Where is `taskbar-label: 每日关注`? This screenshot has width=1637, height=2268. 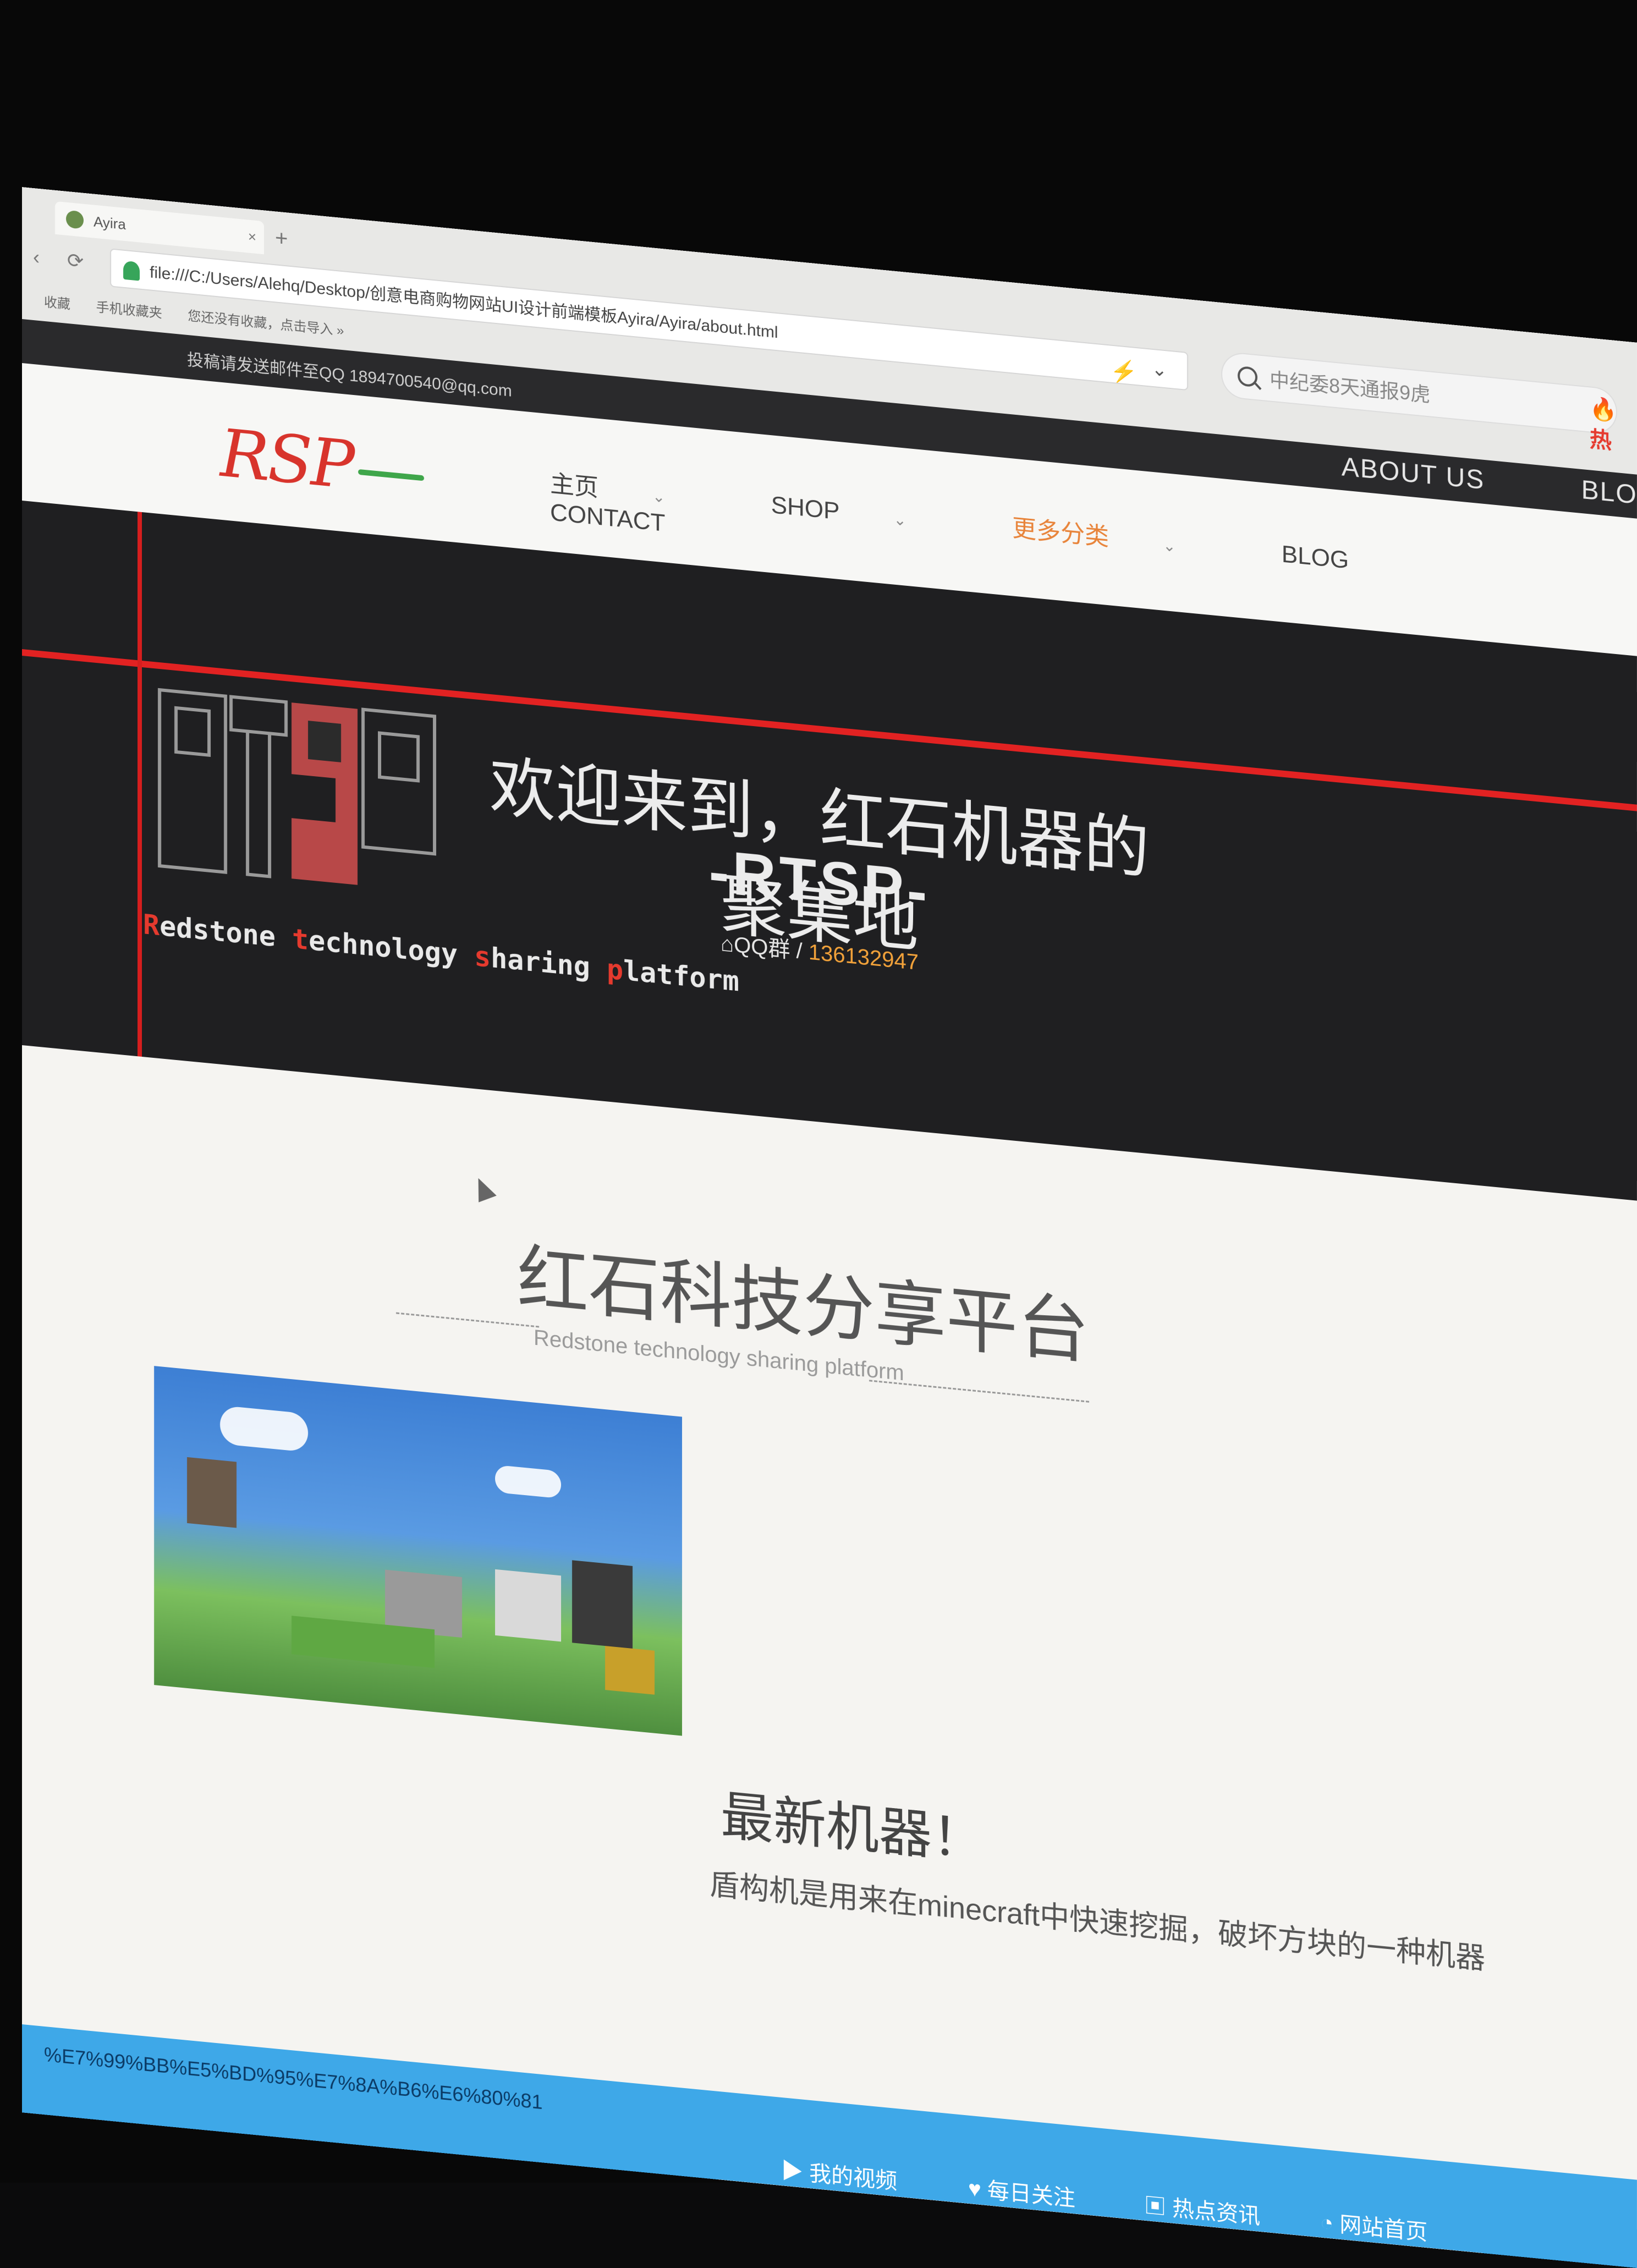 taskbar-label: 每日关注 is located at coordinates (1031, 2194).